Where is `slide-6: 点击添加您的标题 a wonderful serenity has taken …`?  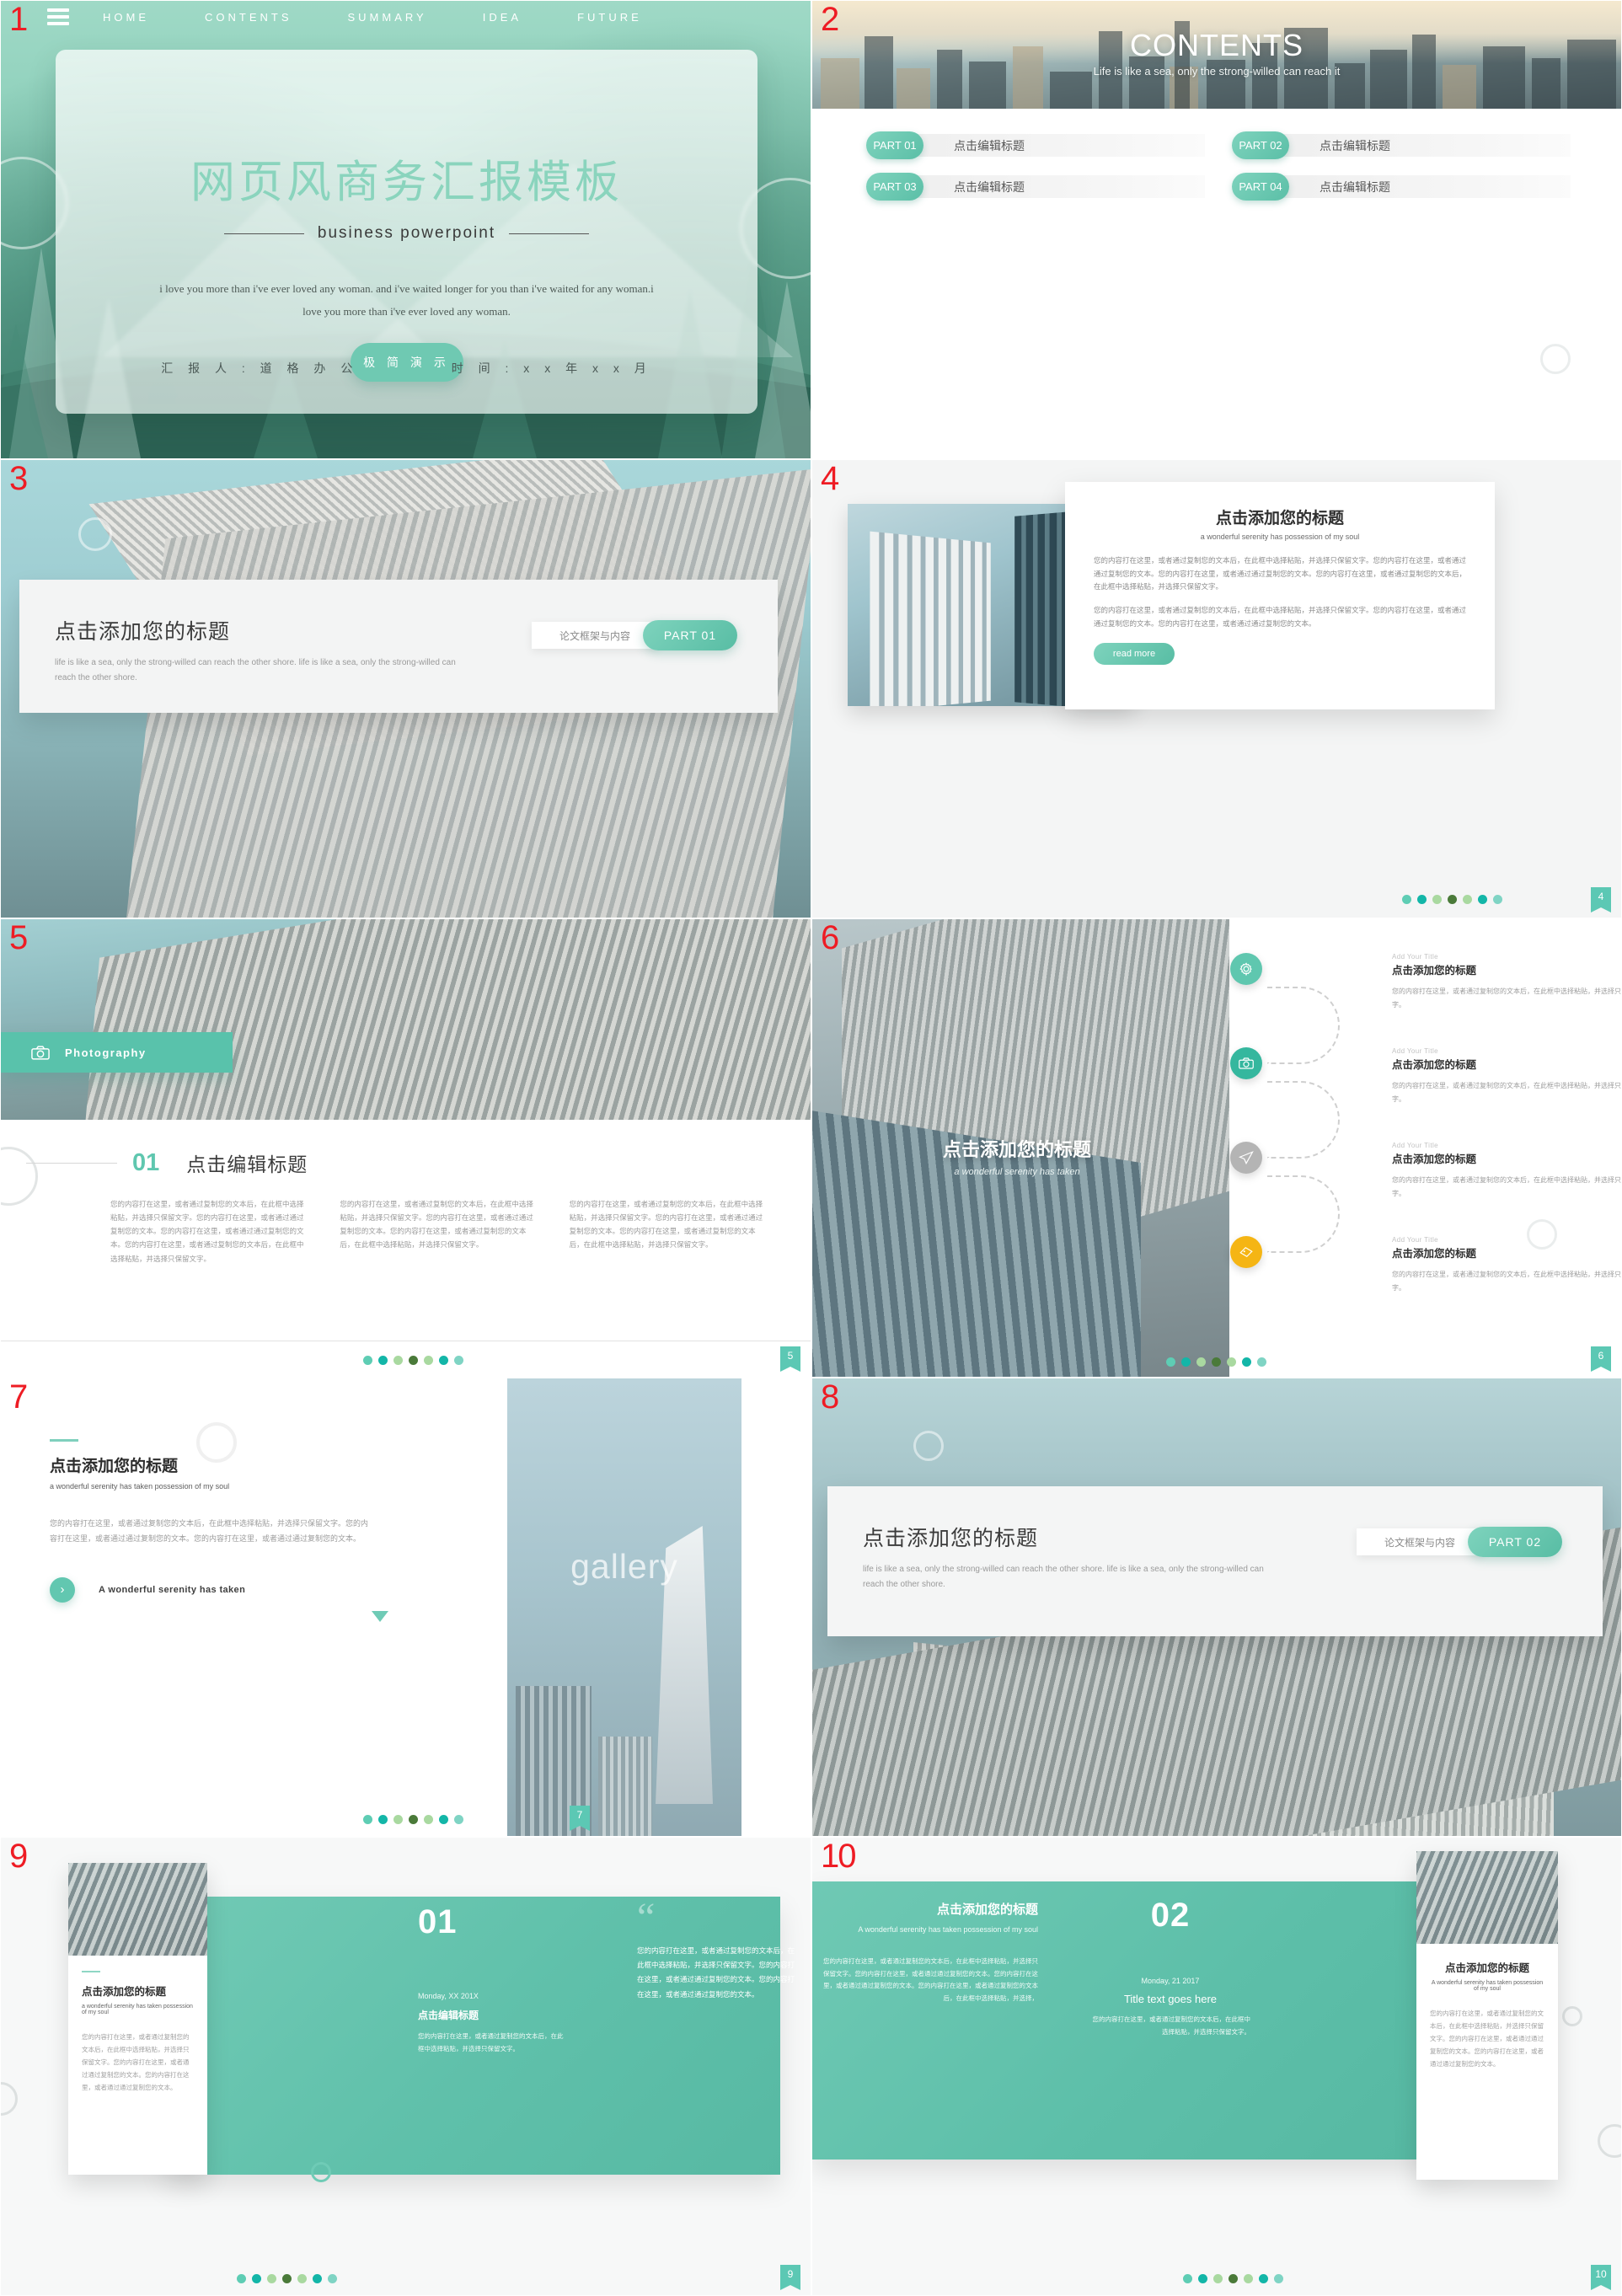 slide-6: 点击添加您的标题 a wonderful serenity has taken … is located at coordinates (1216, 1148).